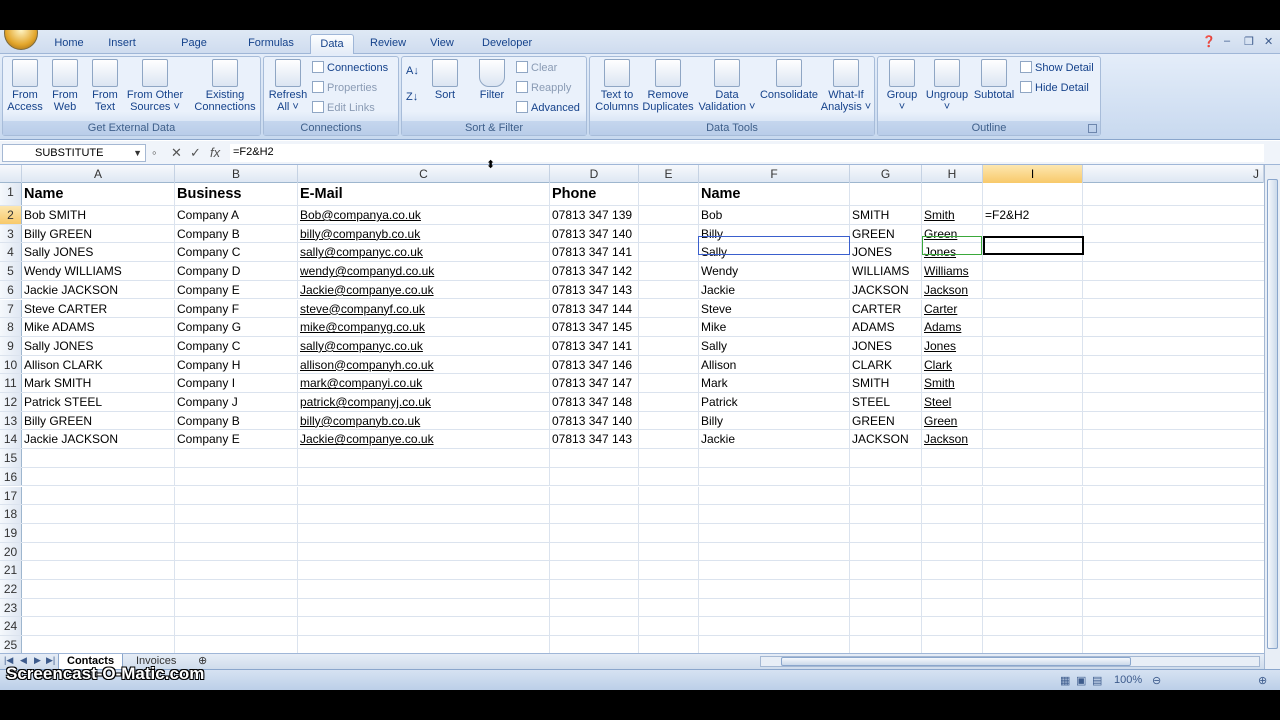 This screenshot has width=1280, height=720. I want to click on cell-e1, so click(669, 194).